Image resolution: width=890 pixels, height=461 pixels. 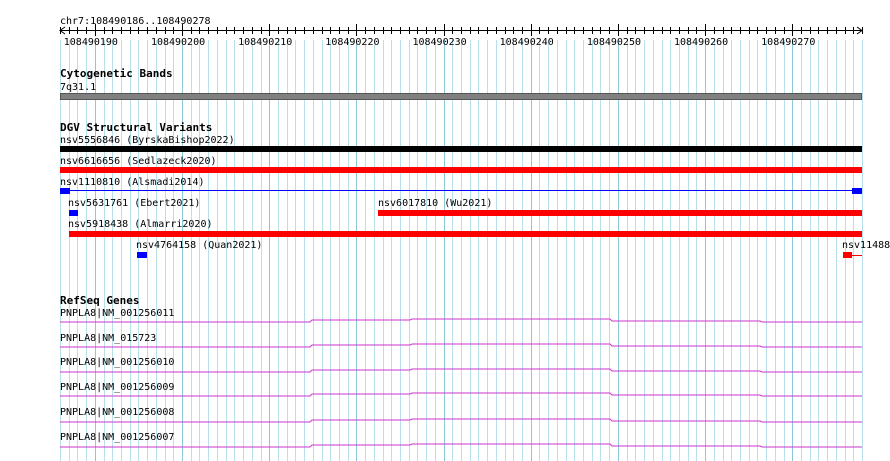 I want to click on cytoband-label: 7q31.1, so click(x=78, y=87).